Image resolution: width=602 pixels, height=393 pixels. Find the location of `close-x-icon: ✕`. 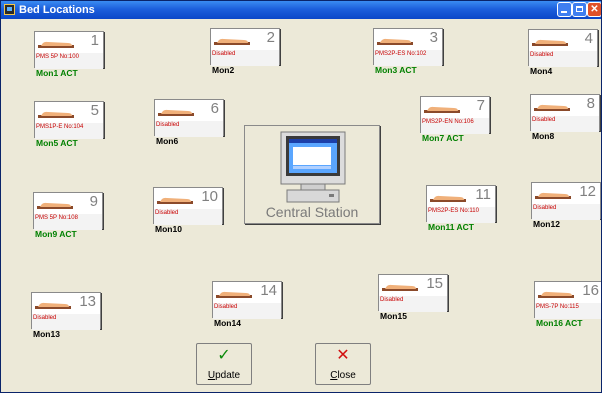

close-x-icon: ✕ is located at coordinates (343, 355).